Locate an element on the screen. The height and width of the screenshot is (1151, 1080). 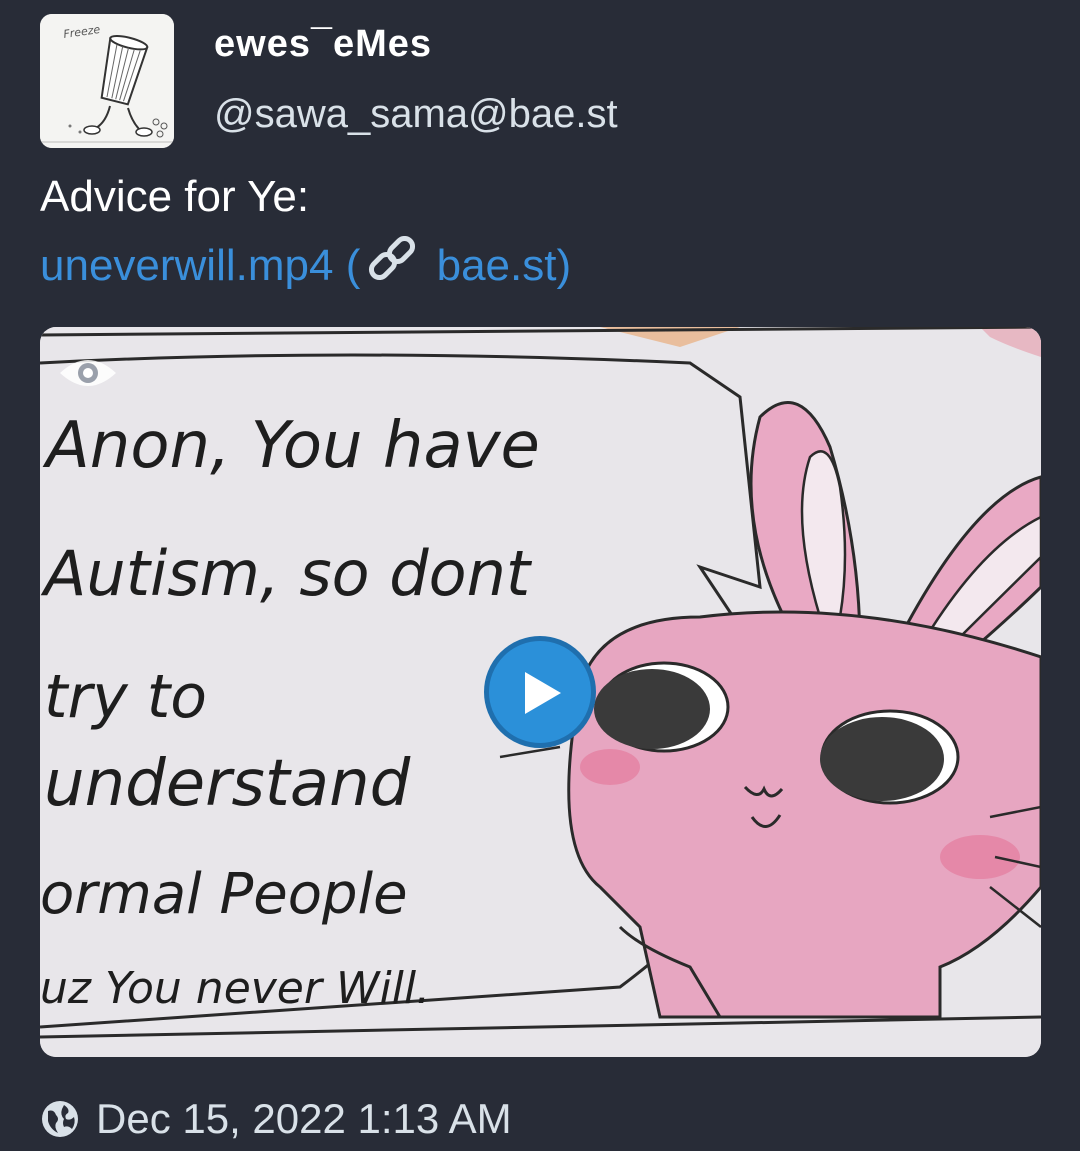
play-button is located at coordinates (540, 692).